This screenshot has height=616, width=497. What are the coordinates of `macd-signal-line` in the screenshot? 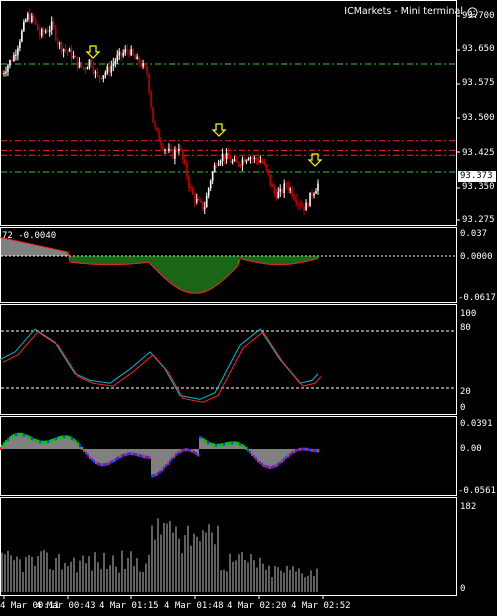 It's located at (159, 265).